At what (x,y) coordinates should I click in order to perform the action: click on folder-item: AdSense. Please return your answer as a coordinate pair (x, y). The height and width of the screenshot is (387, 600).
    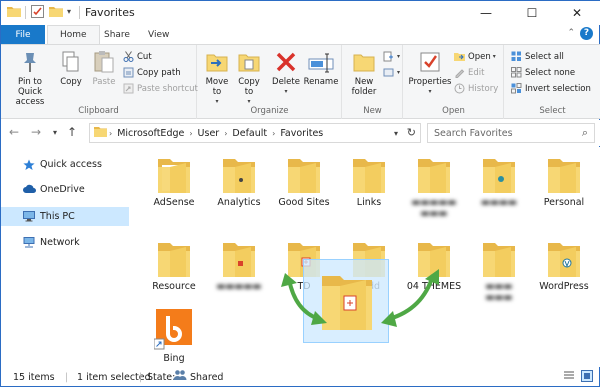
    Looking at the image, I should click on (174, 181).